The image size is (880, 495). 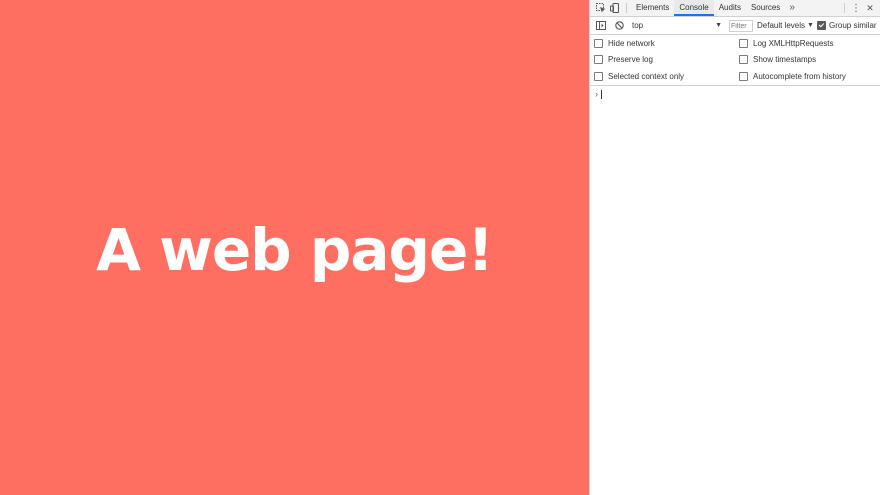 I want to click on hide-network-option: Hide network, so click(x=624, y=43).